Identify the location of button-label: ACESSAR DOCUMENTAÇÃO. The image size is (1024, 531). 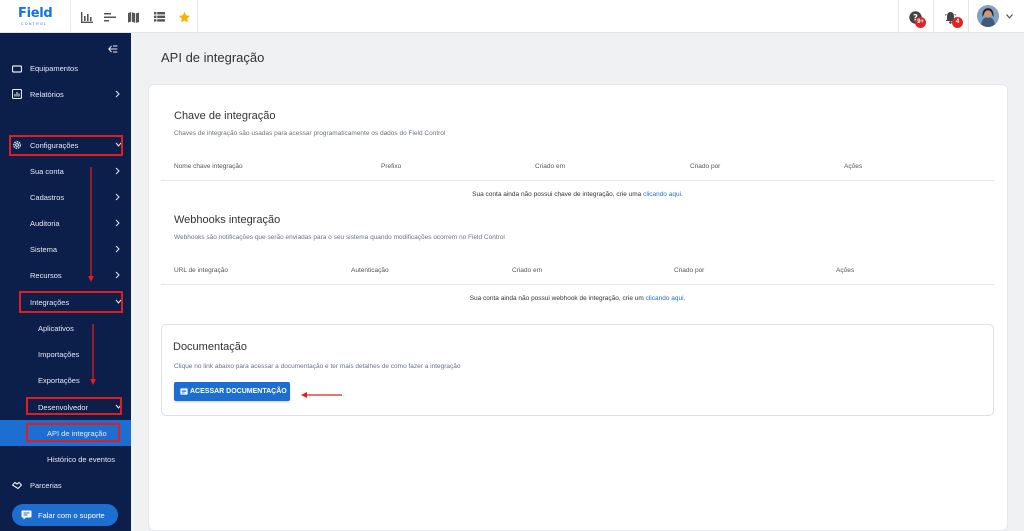
(238, 391).